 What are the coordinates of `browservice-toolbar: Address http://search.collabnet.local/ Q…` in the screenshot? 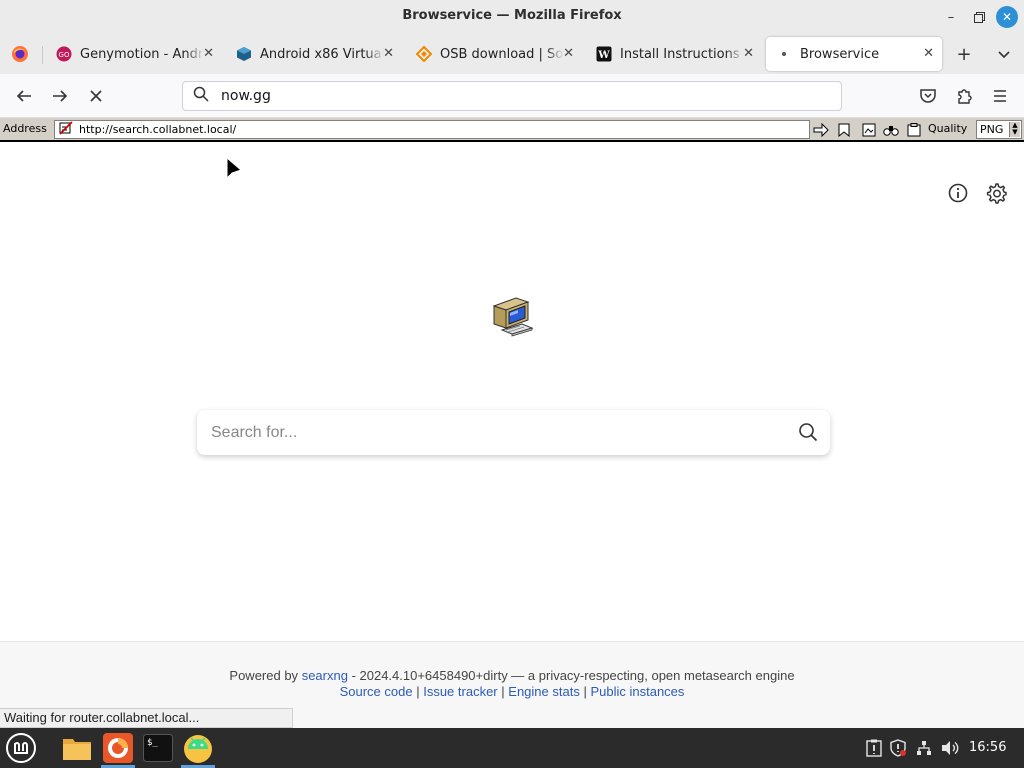 It's located at (512, 130).